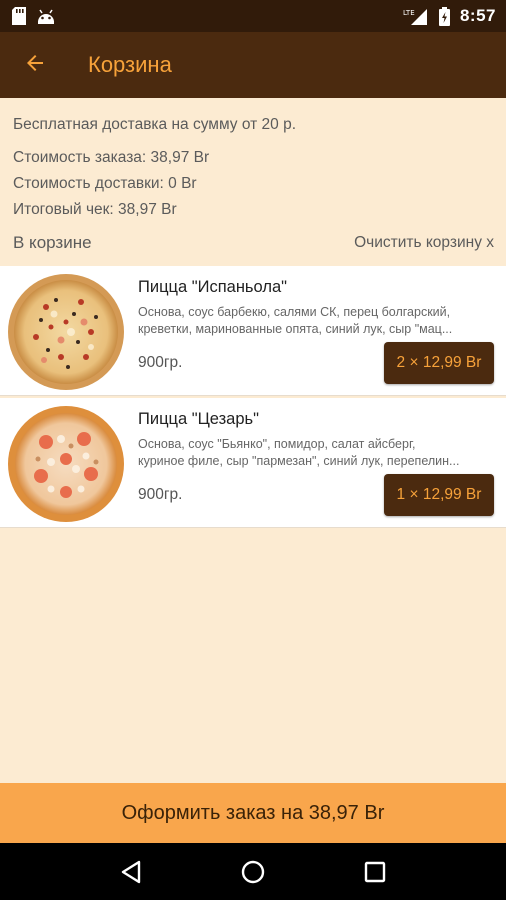 The image size is (506, 900). I want to click on product-name: Пицца "Испаньола", so click(212, 287).